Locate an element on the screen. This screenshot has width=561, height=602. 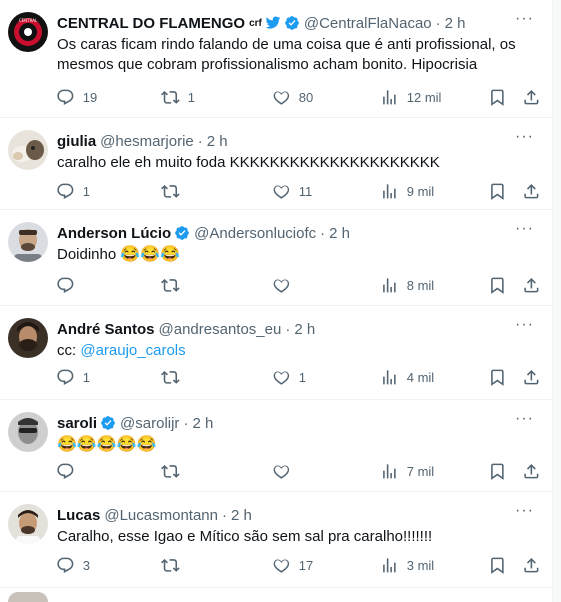
views-button: 3 mil is located at coordinates (407, 565).